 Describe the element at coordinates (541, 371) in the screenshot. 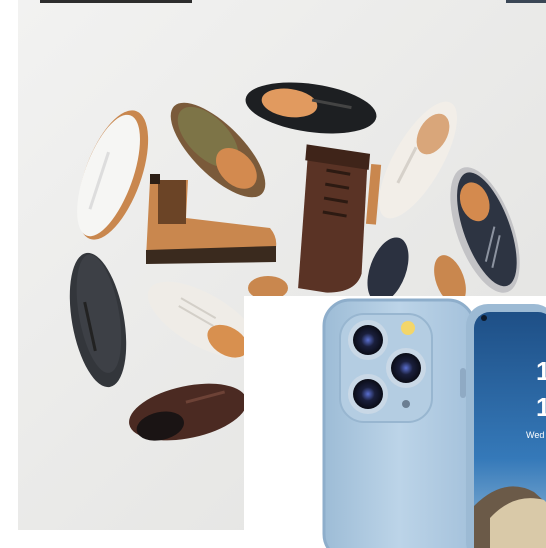

I see `lock-screen-hour: 1` at that location.